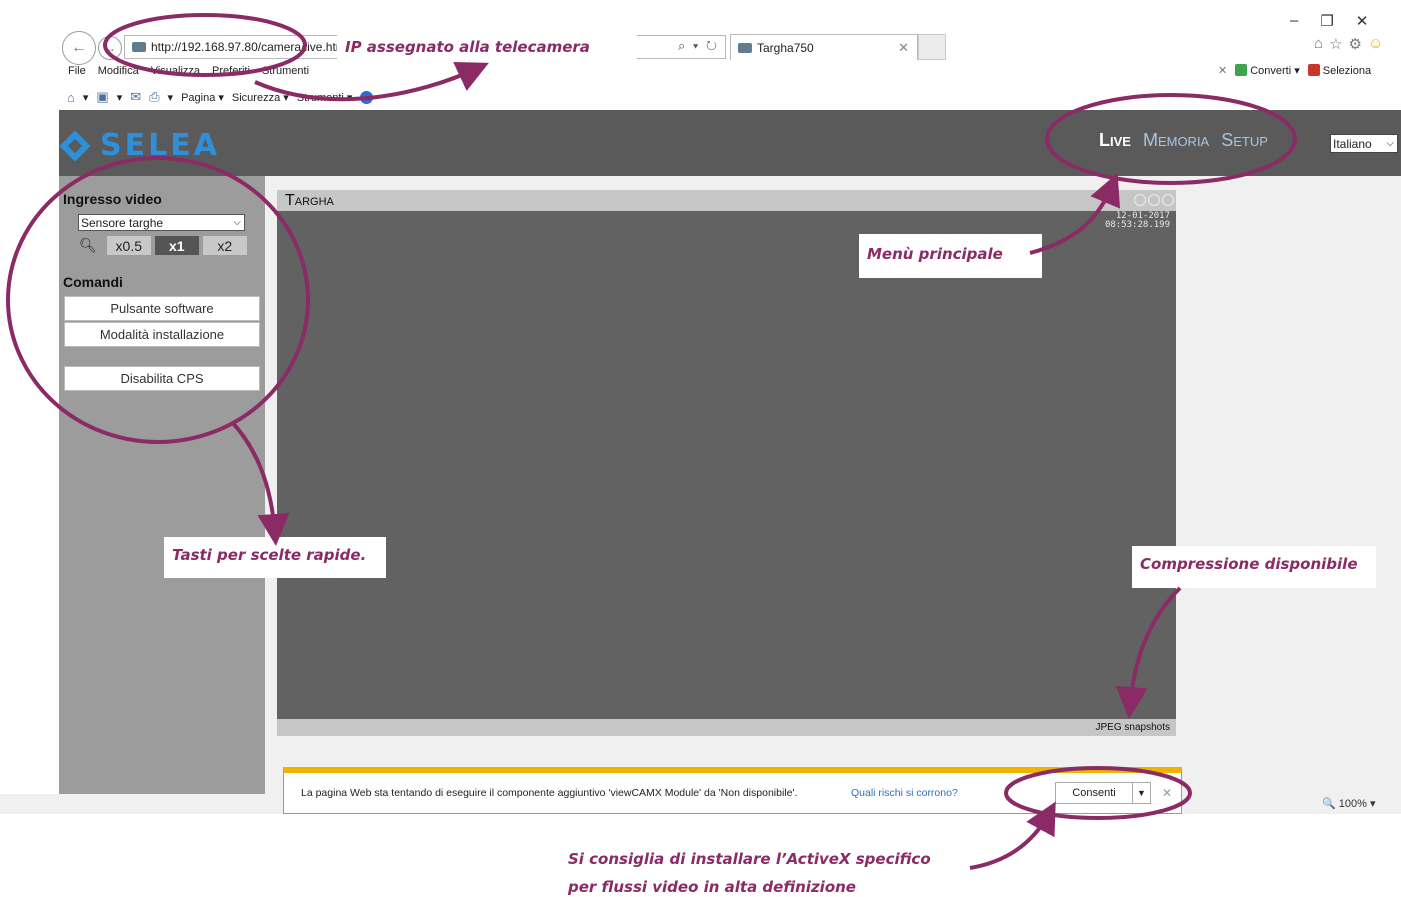  What do you see at coordinates (224, 245) in the screenshot?
I see `zoom-x2-button: x2` at bounding box center [224, 245].